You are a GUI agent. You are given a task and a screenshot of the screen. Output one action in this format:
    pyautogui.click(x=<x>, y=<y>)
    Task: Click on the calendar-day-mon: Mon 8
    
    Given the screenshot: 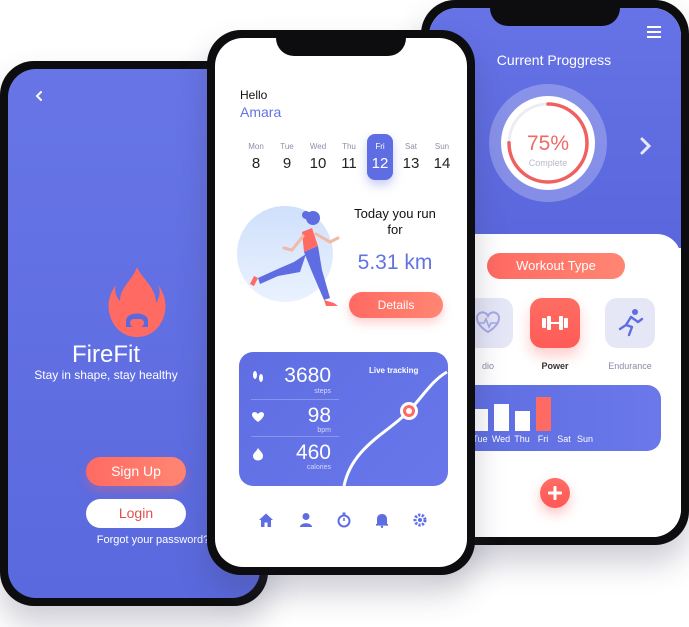 What is the action you would take?
    pyautogui.click(x=256, y=157)
    